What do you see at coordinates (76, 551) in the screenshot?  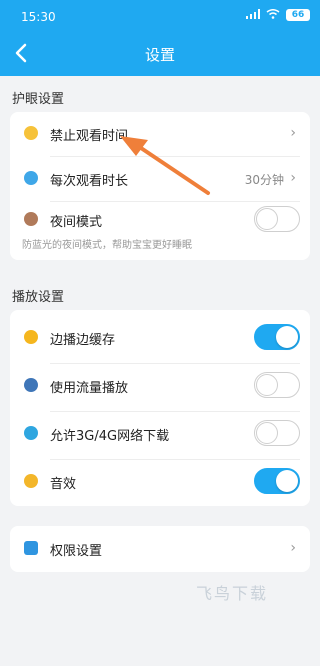 I see `row-label: 权限设置` at bounding box center [76, 551].